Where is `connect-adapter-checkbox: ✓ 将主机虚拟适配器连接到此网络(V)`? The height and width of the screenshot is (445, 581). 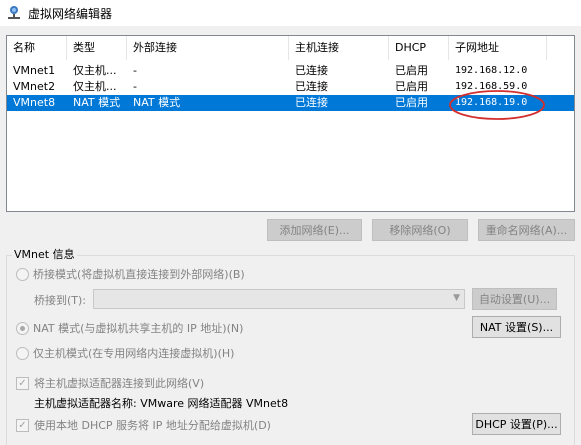
connect-adapter-checkbox: ✓ 将主机虚拟适配器连接到此网络(V) is located at coordinates (110, 383).